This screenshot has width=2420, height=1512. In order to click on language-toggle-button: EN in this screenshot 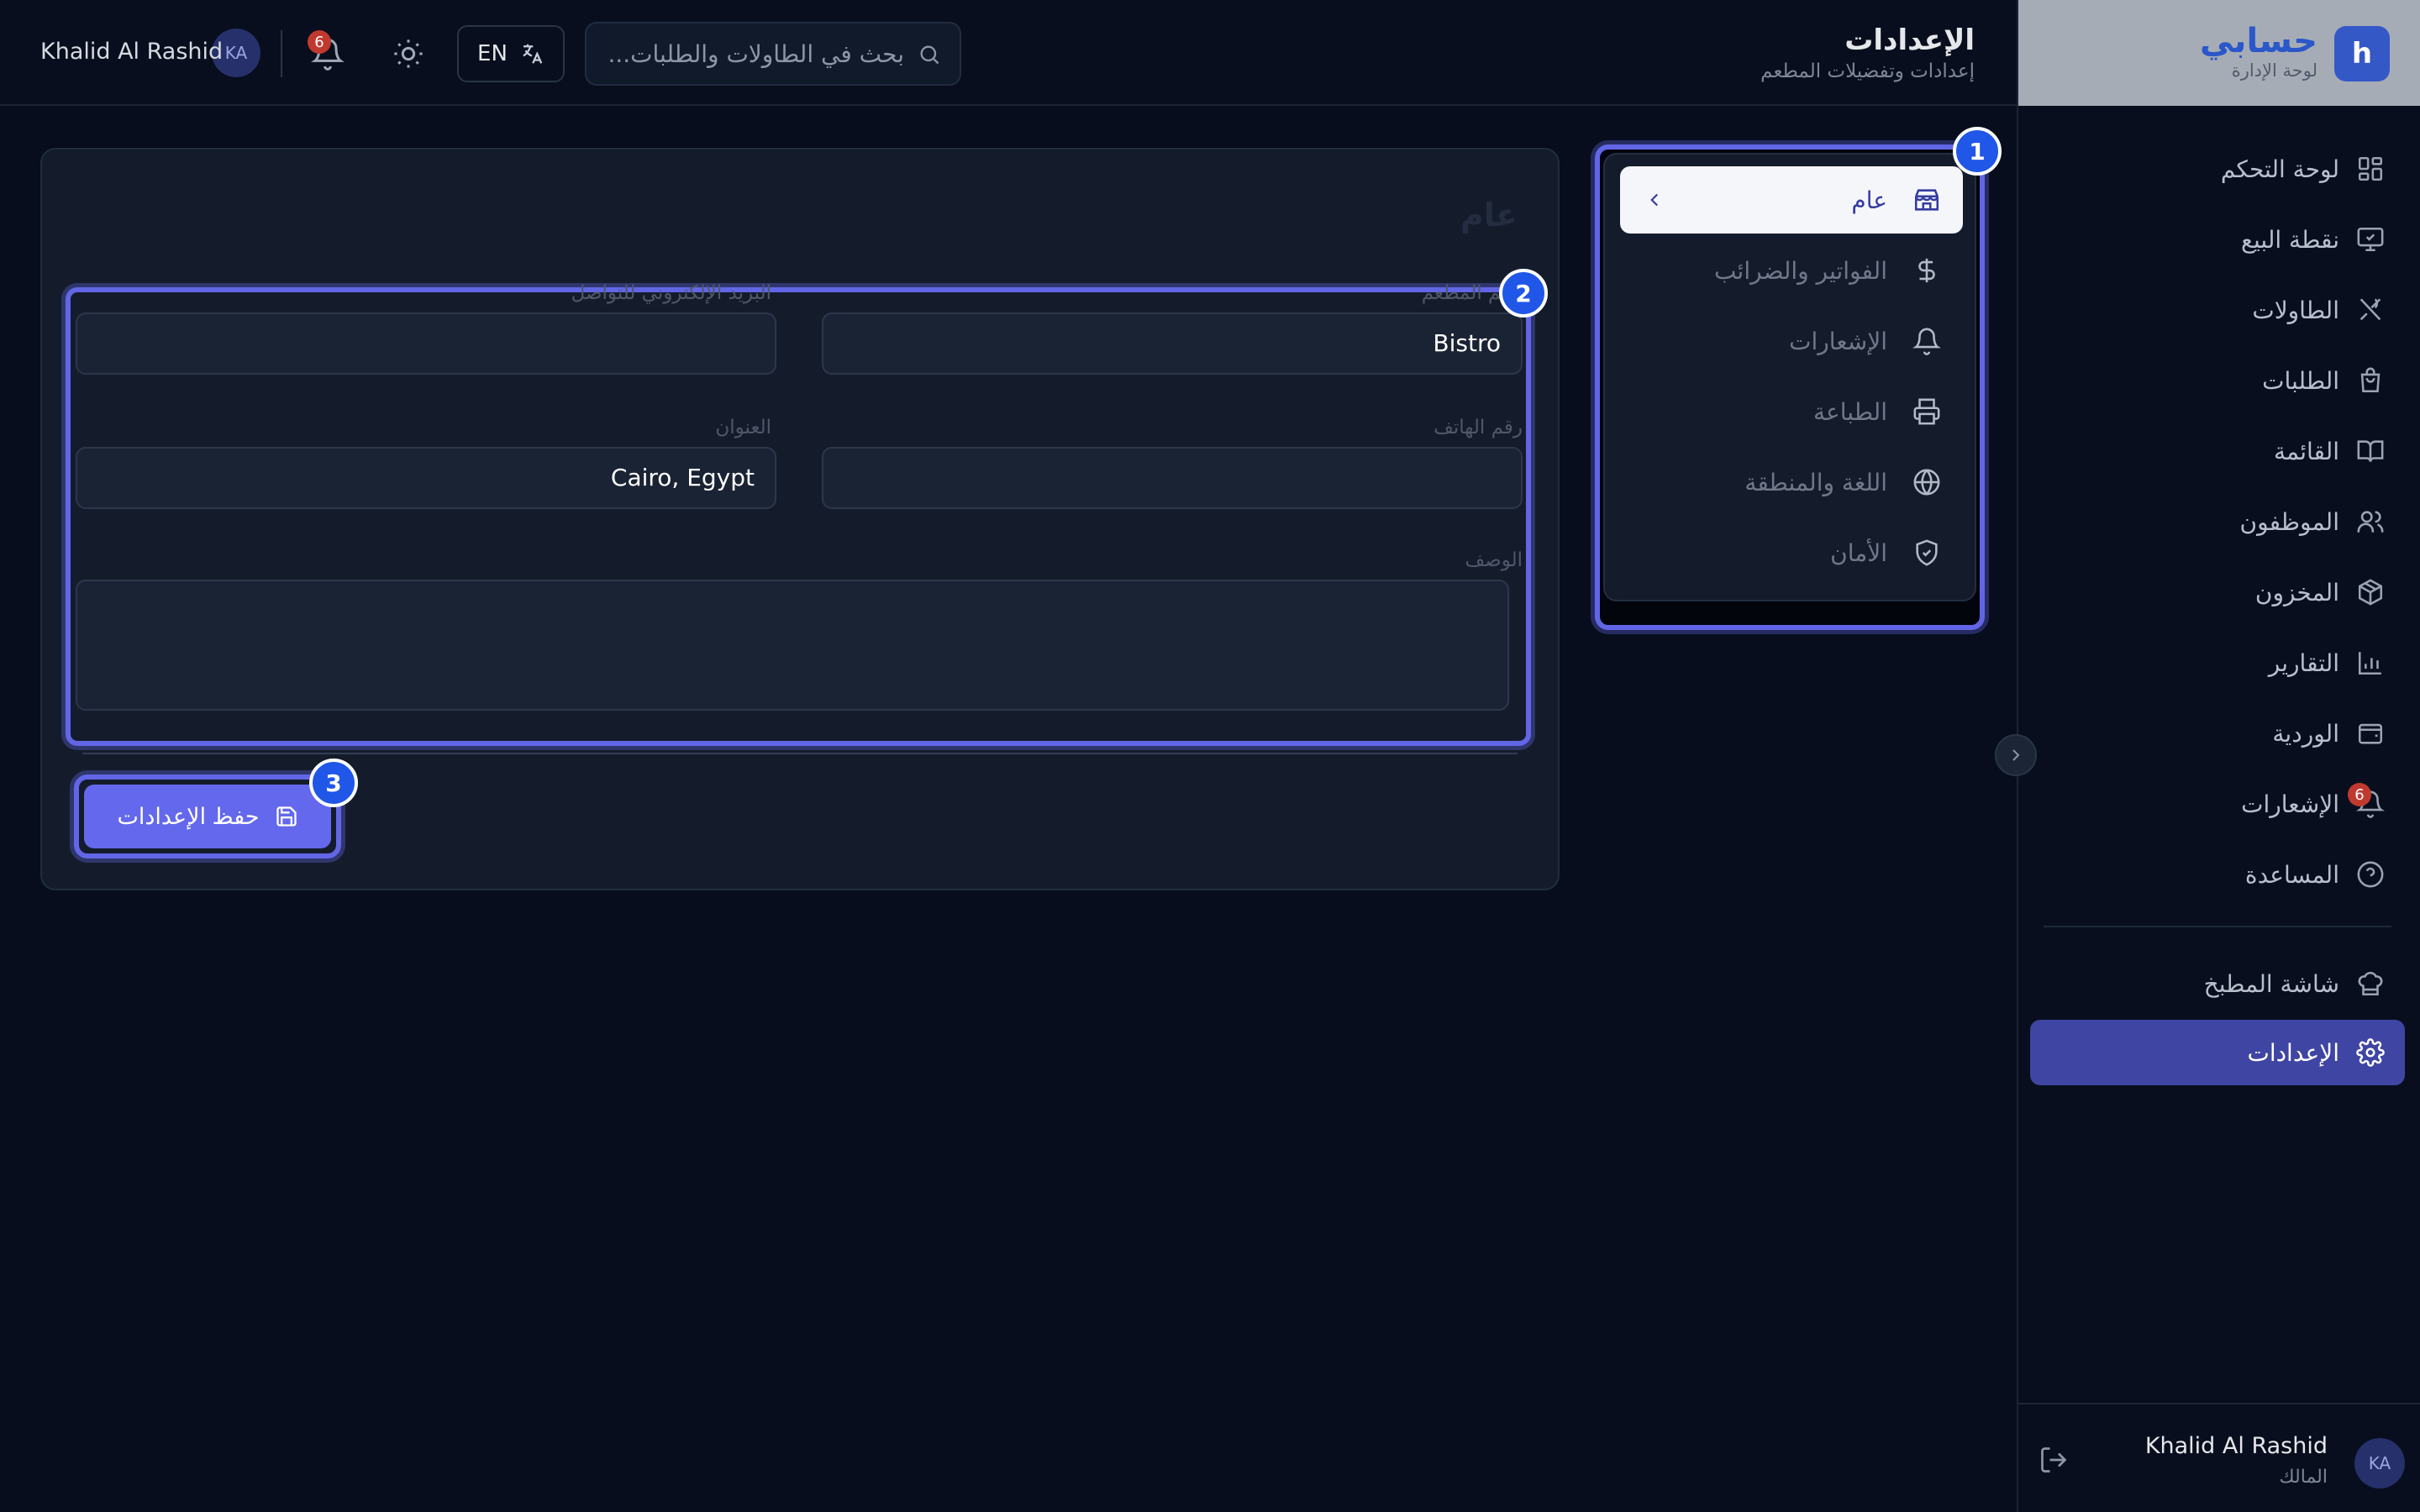, I will do `click(511, 53)`.